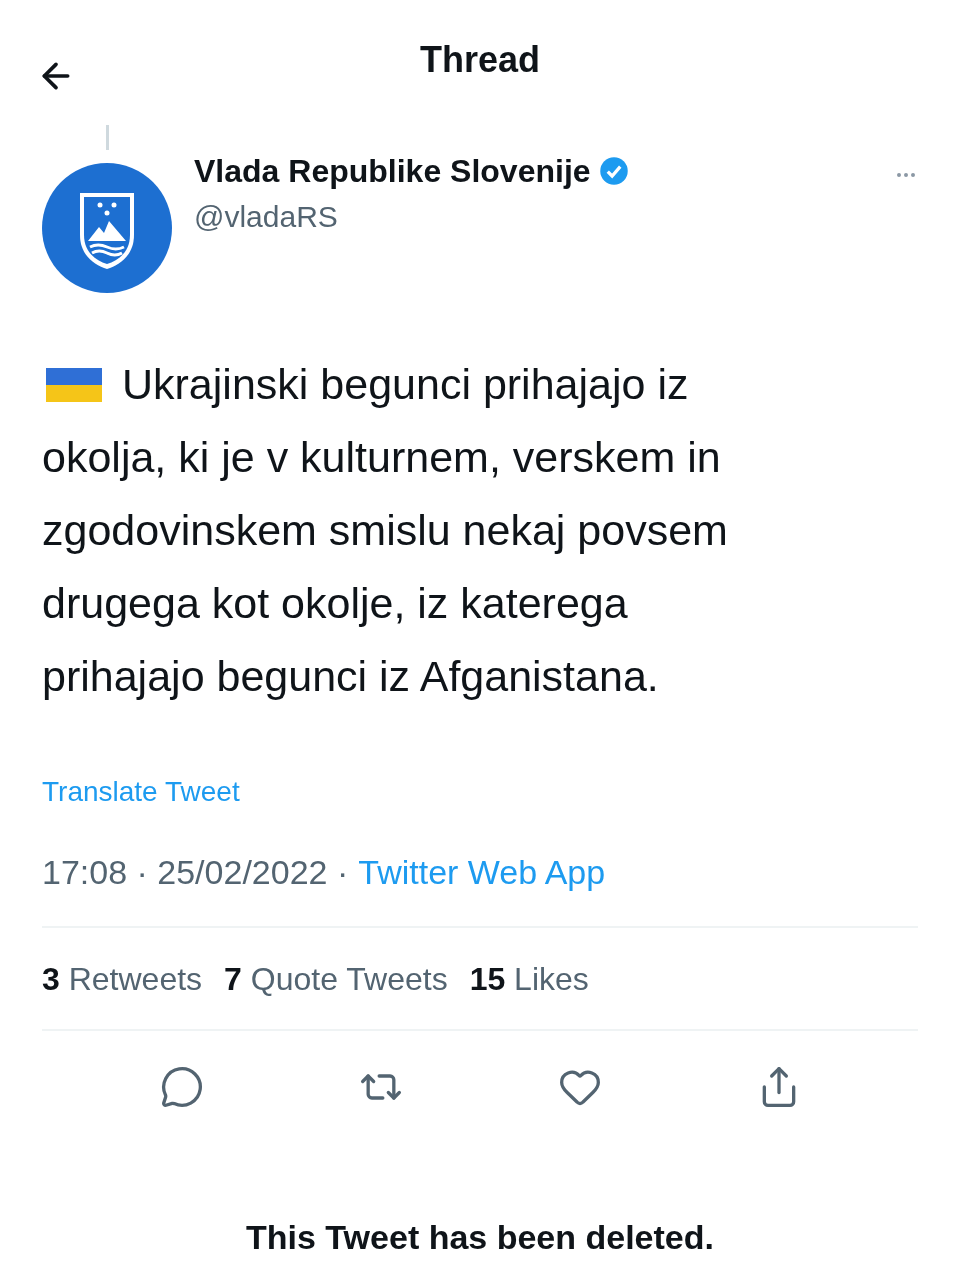 This screenshot has width=960, height=1279. Describe the element at coordinates (392, 171) in the screenshot. I see `author-name: Vlada Republike Slovenije` at that location.